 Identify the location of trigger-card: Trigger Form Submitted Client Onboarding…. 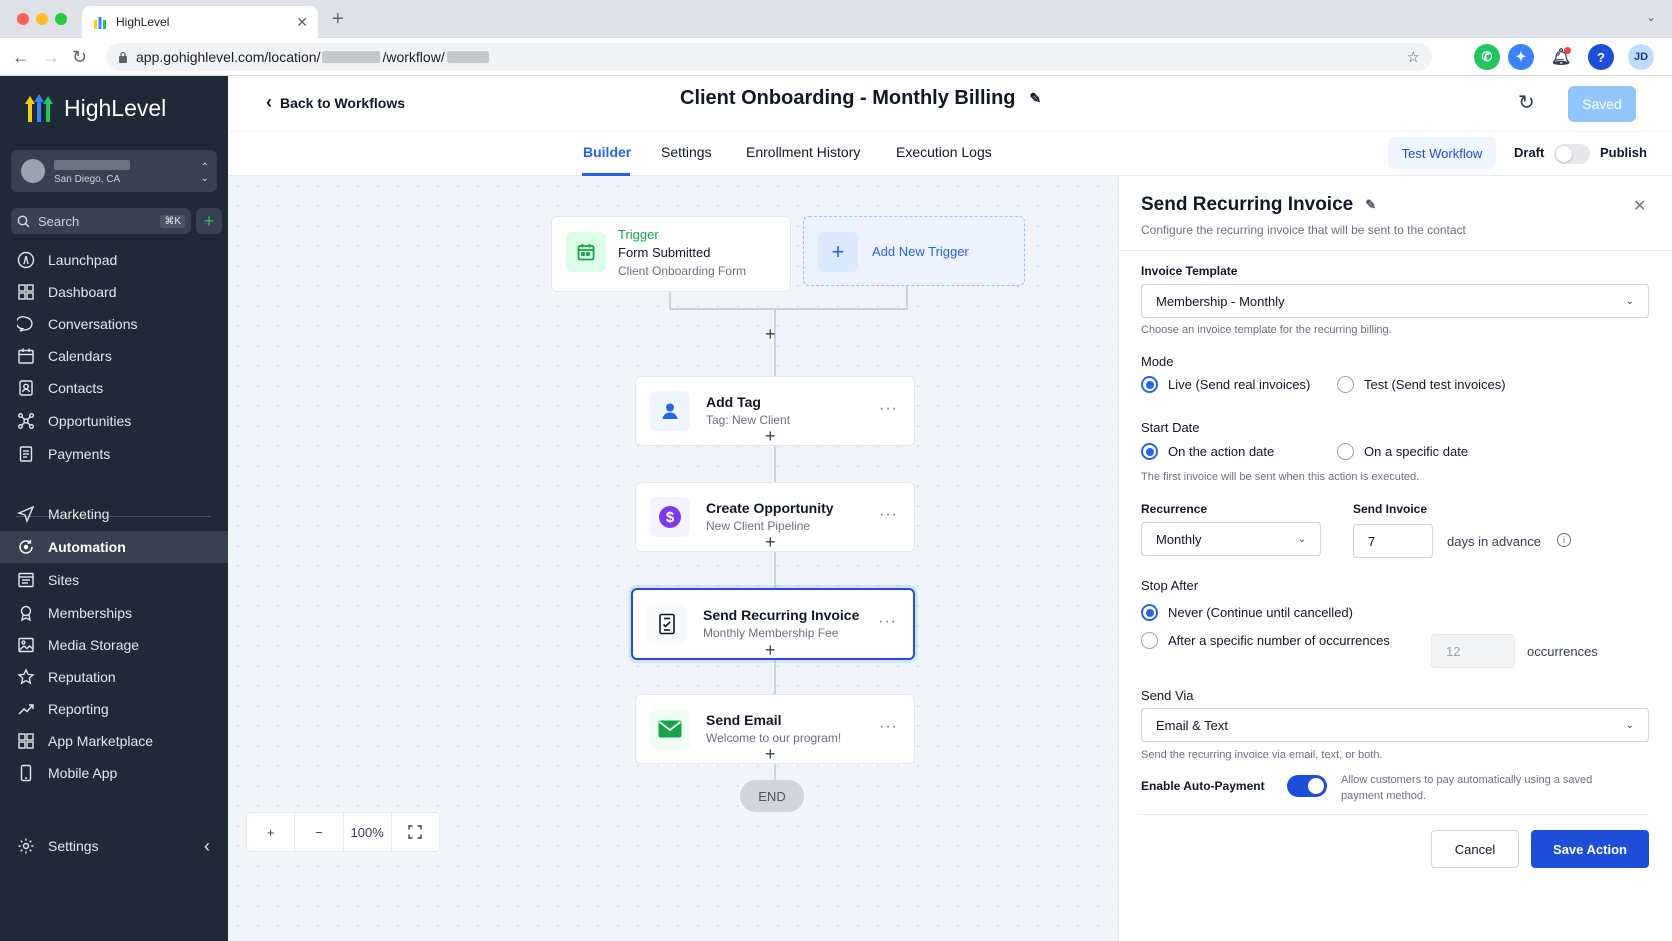
(671, 254).